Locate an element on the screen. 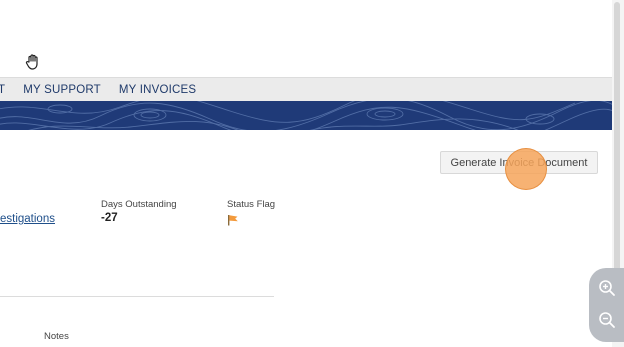 Image resolution: width=624 pixels, height=347 pixels. topographic-banner is located at coordinates (306, 115).